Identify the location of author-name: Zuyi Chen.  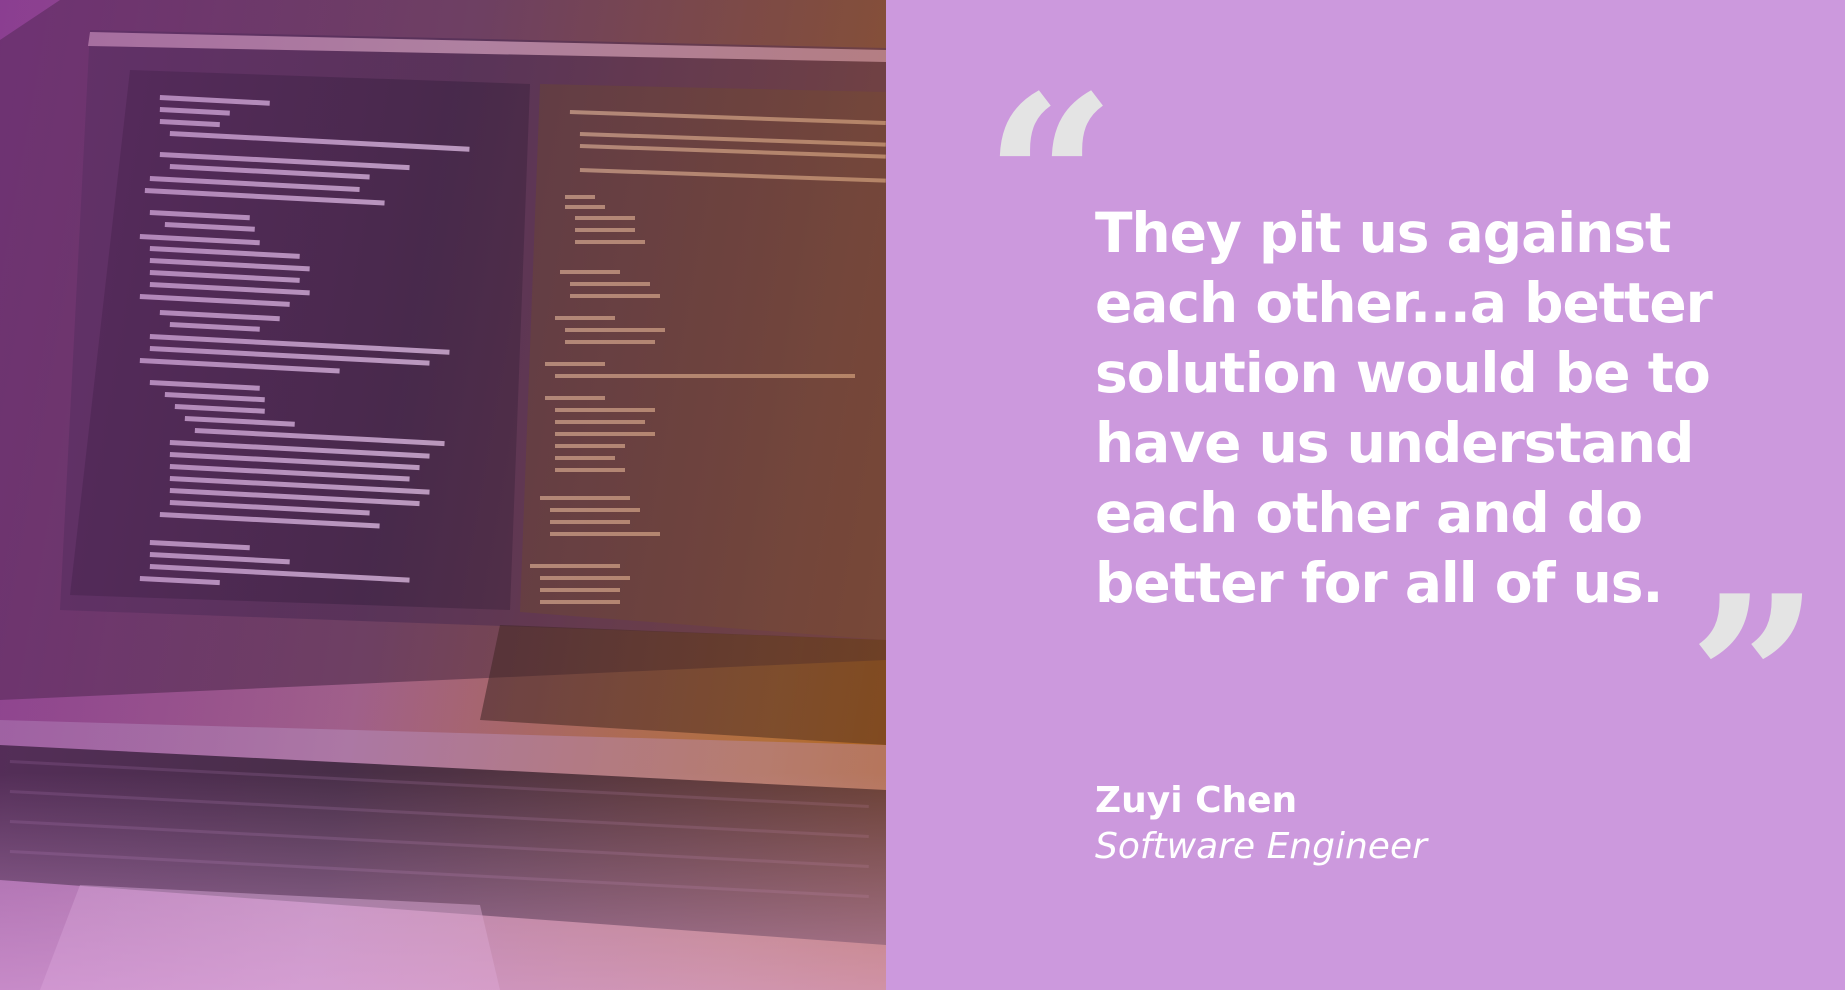
(1196, 800).